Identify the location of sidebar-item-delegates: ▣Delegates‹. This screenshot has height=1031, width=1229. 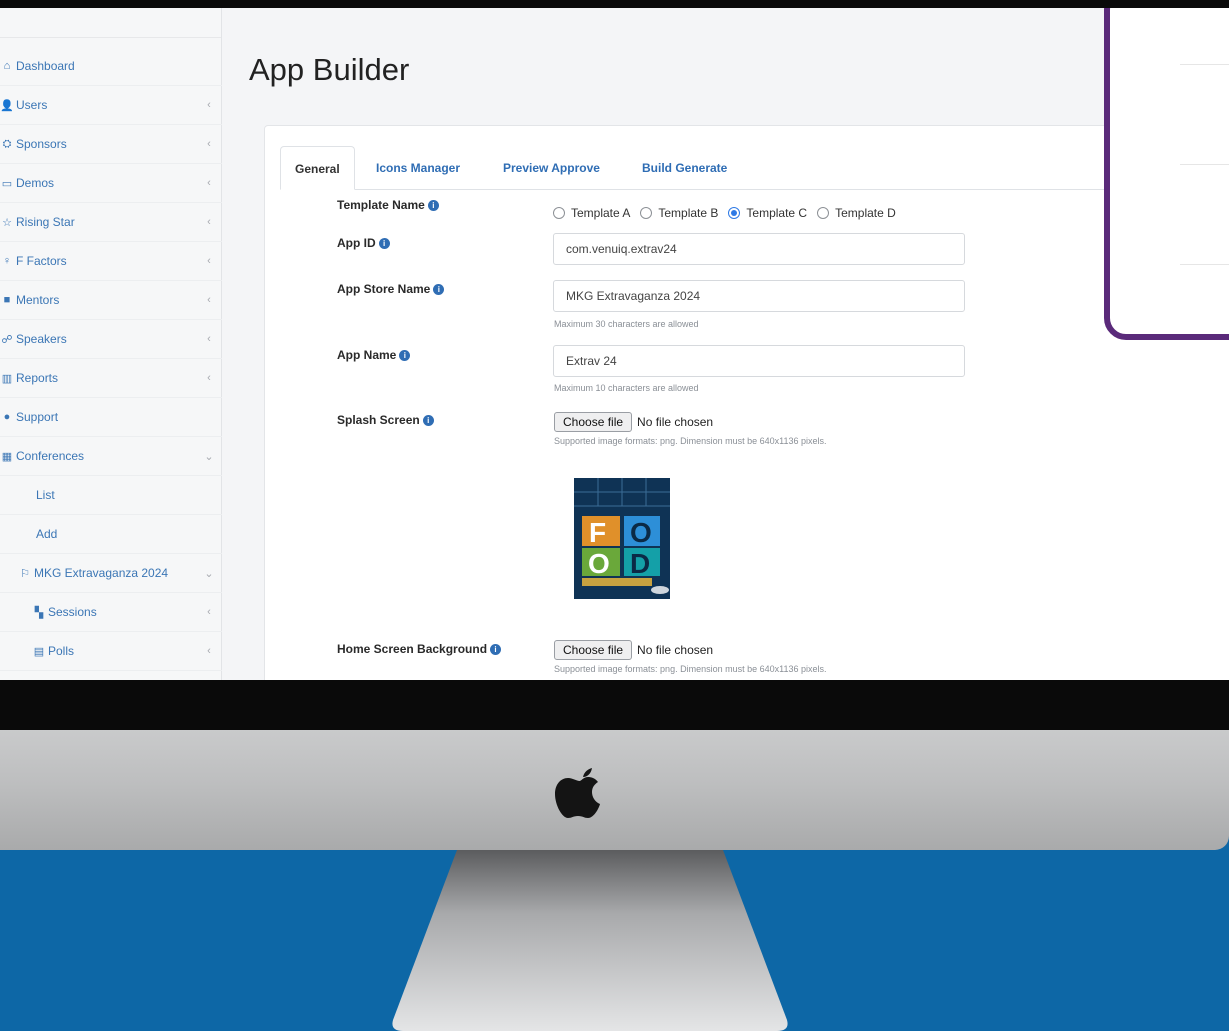
(111, 675).